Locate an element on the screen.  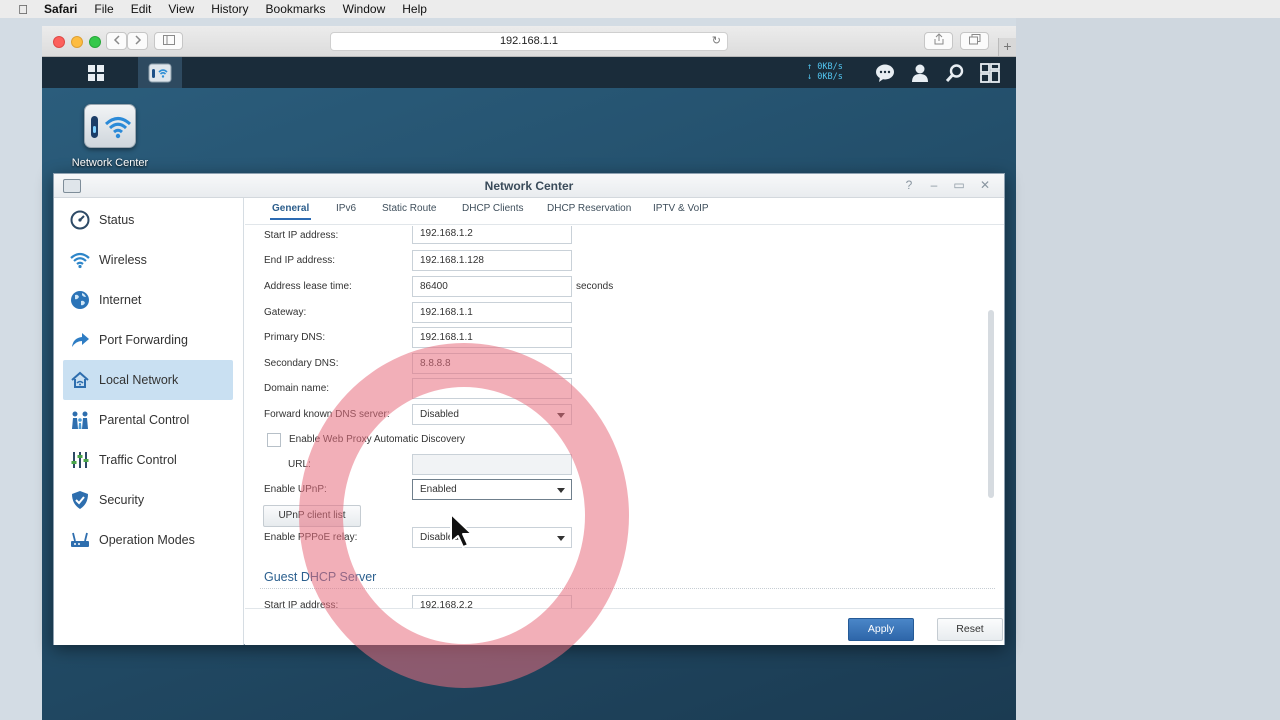
menu-bookmarks: Bookmarks is located at coordinates (296, 9).